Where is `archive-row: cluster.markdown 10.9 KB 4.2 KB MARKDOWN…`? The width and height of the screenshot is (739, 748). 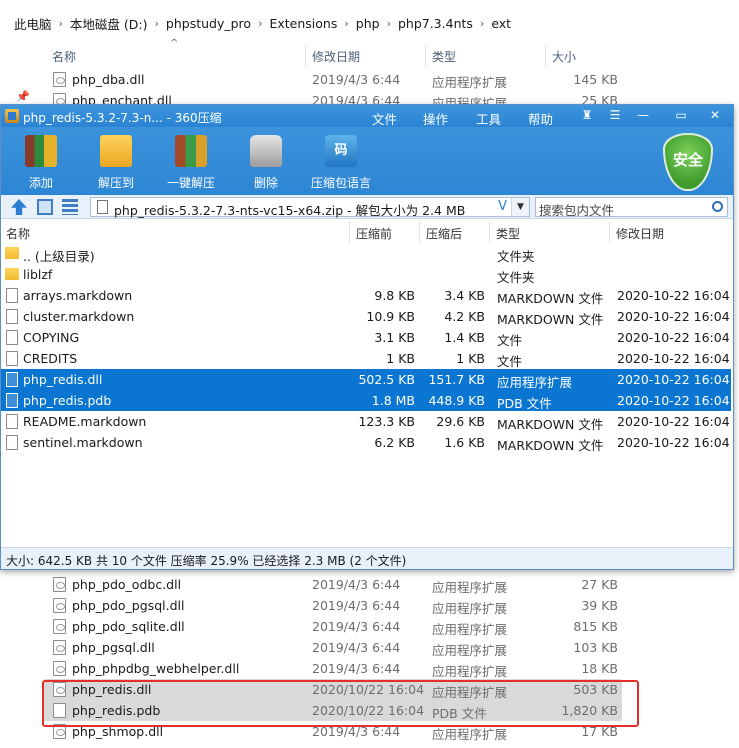
archive-row: cluster.markdown 10.9 KB 4.2 KB MARKDOWN… is located at coordinates (366, 316).